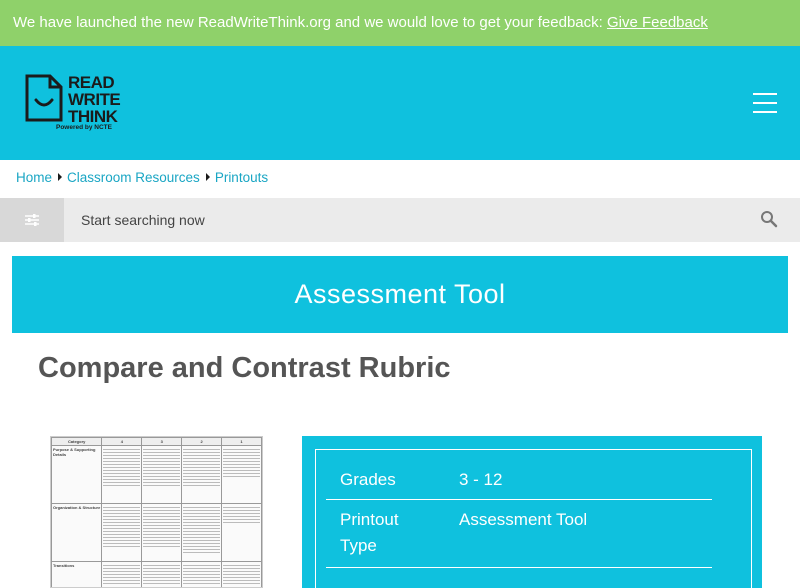  Describe the element at coordinates (34, 177) in the screenshot. I see `breadcrumb-home: Home` at that location.